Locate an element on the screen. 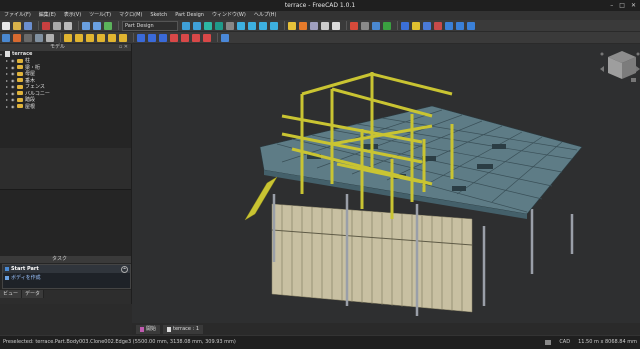 This screenshot has height=349, width=640. redo-icon is located at coordinates (97, 25).